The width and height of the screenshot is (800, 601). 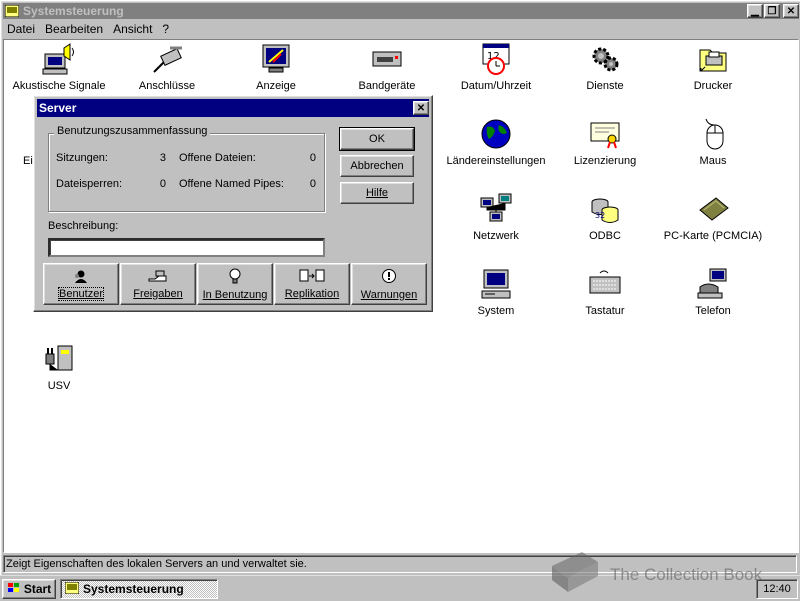 I want to click on item-datum-uhrzeit: 12 Datum/Uhrzeit, so click(x=496, y=67).